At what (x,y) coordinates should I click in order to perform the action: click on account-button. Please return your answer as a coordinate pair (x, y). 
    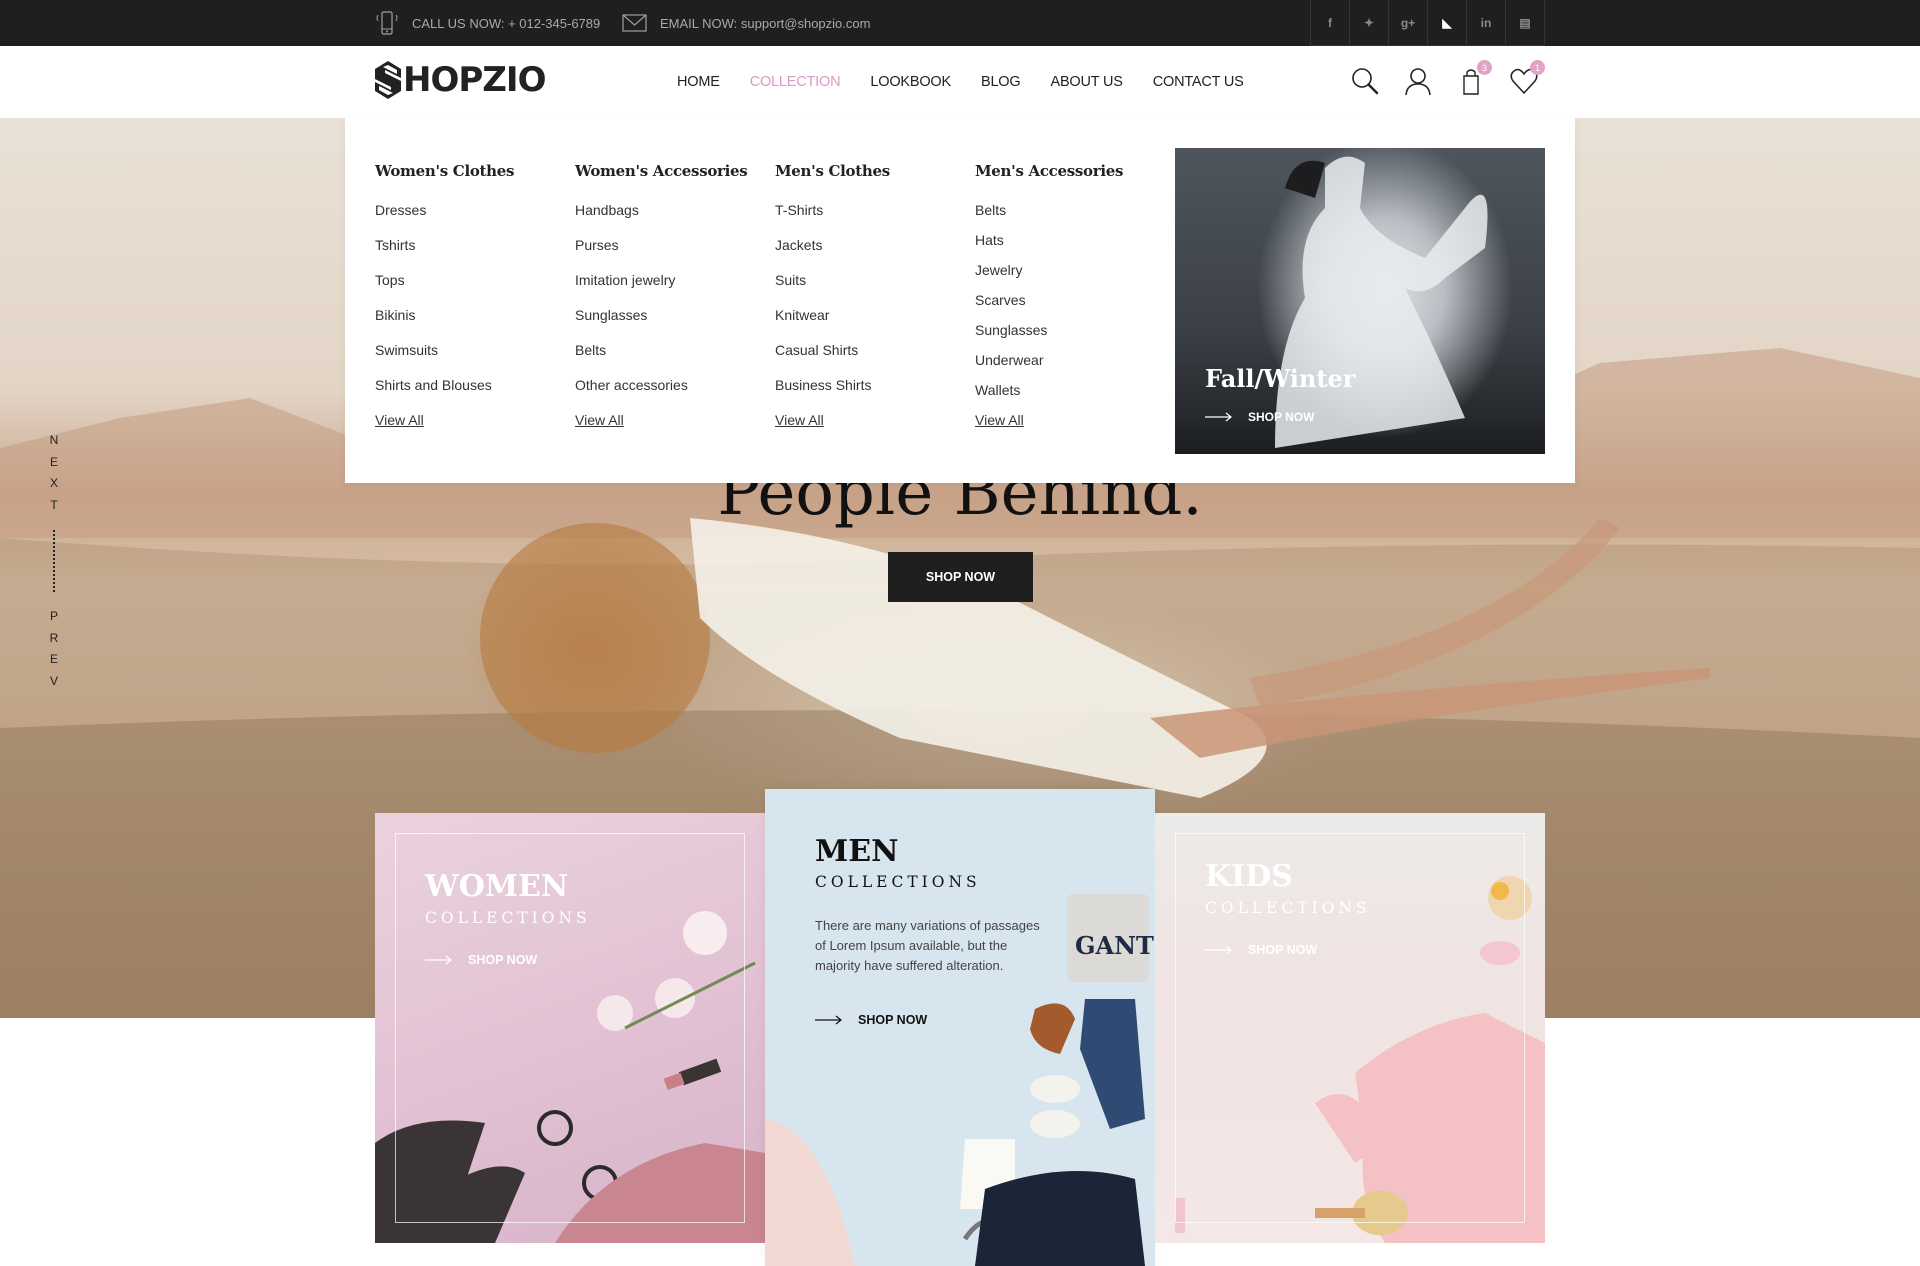
    Looking at the image, I should click on (1418, 81).